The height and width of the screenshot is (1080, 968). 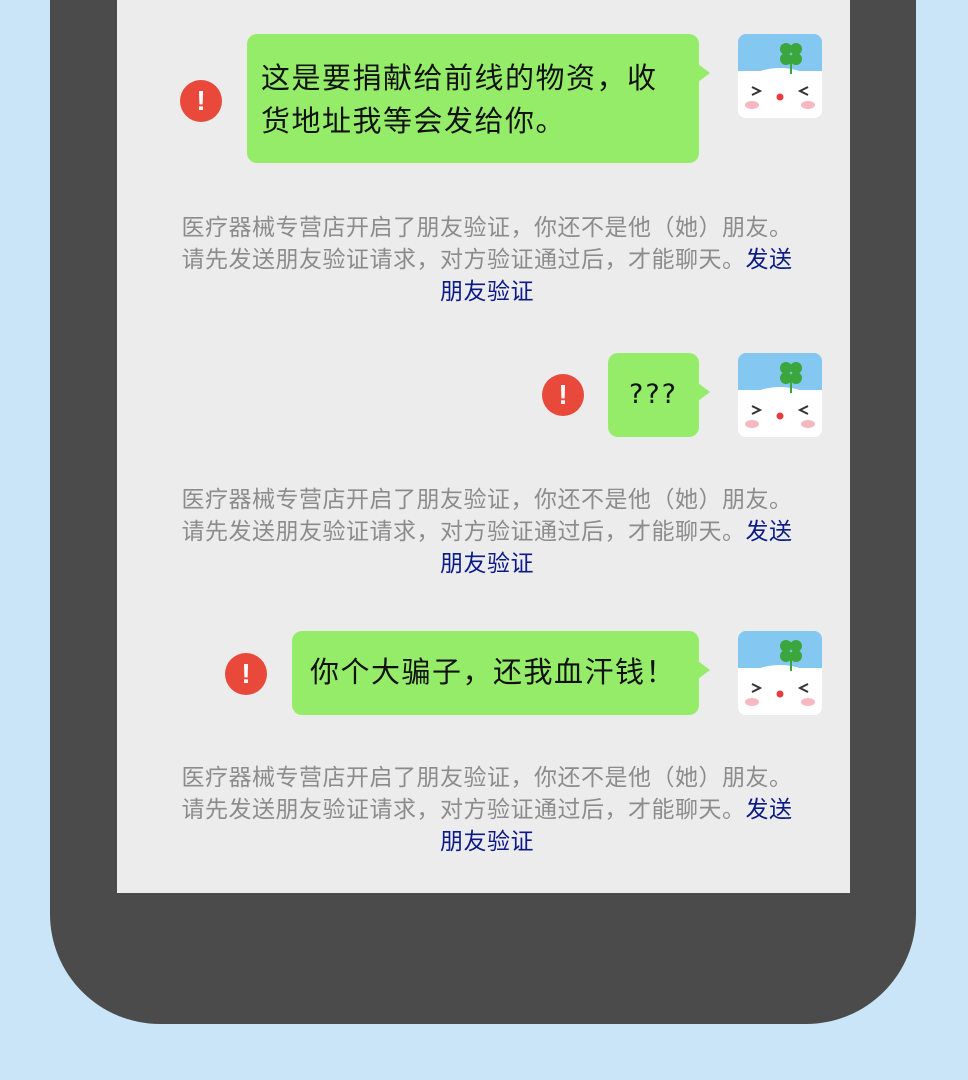 I want to click on message-text: 这是要捐献给前线的物资，收货地址我等会发给你。, so click(x=459, y=99).